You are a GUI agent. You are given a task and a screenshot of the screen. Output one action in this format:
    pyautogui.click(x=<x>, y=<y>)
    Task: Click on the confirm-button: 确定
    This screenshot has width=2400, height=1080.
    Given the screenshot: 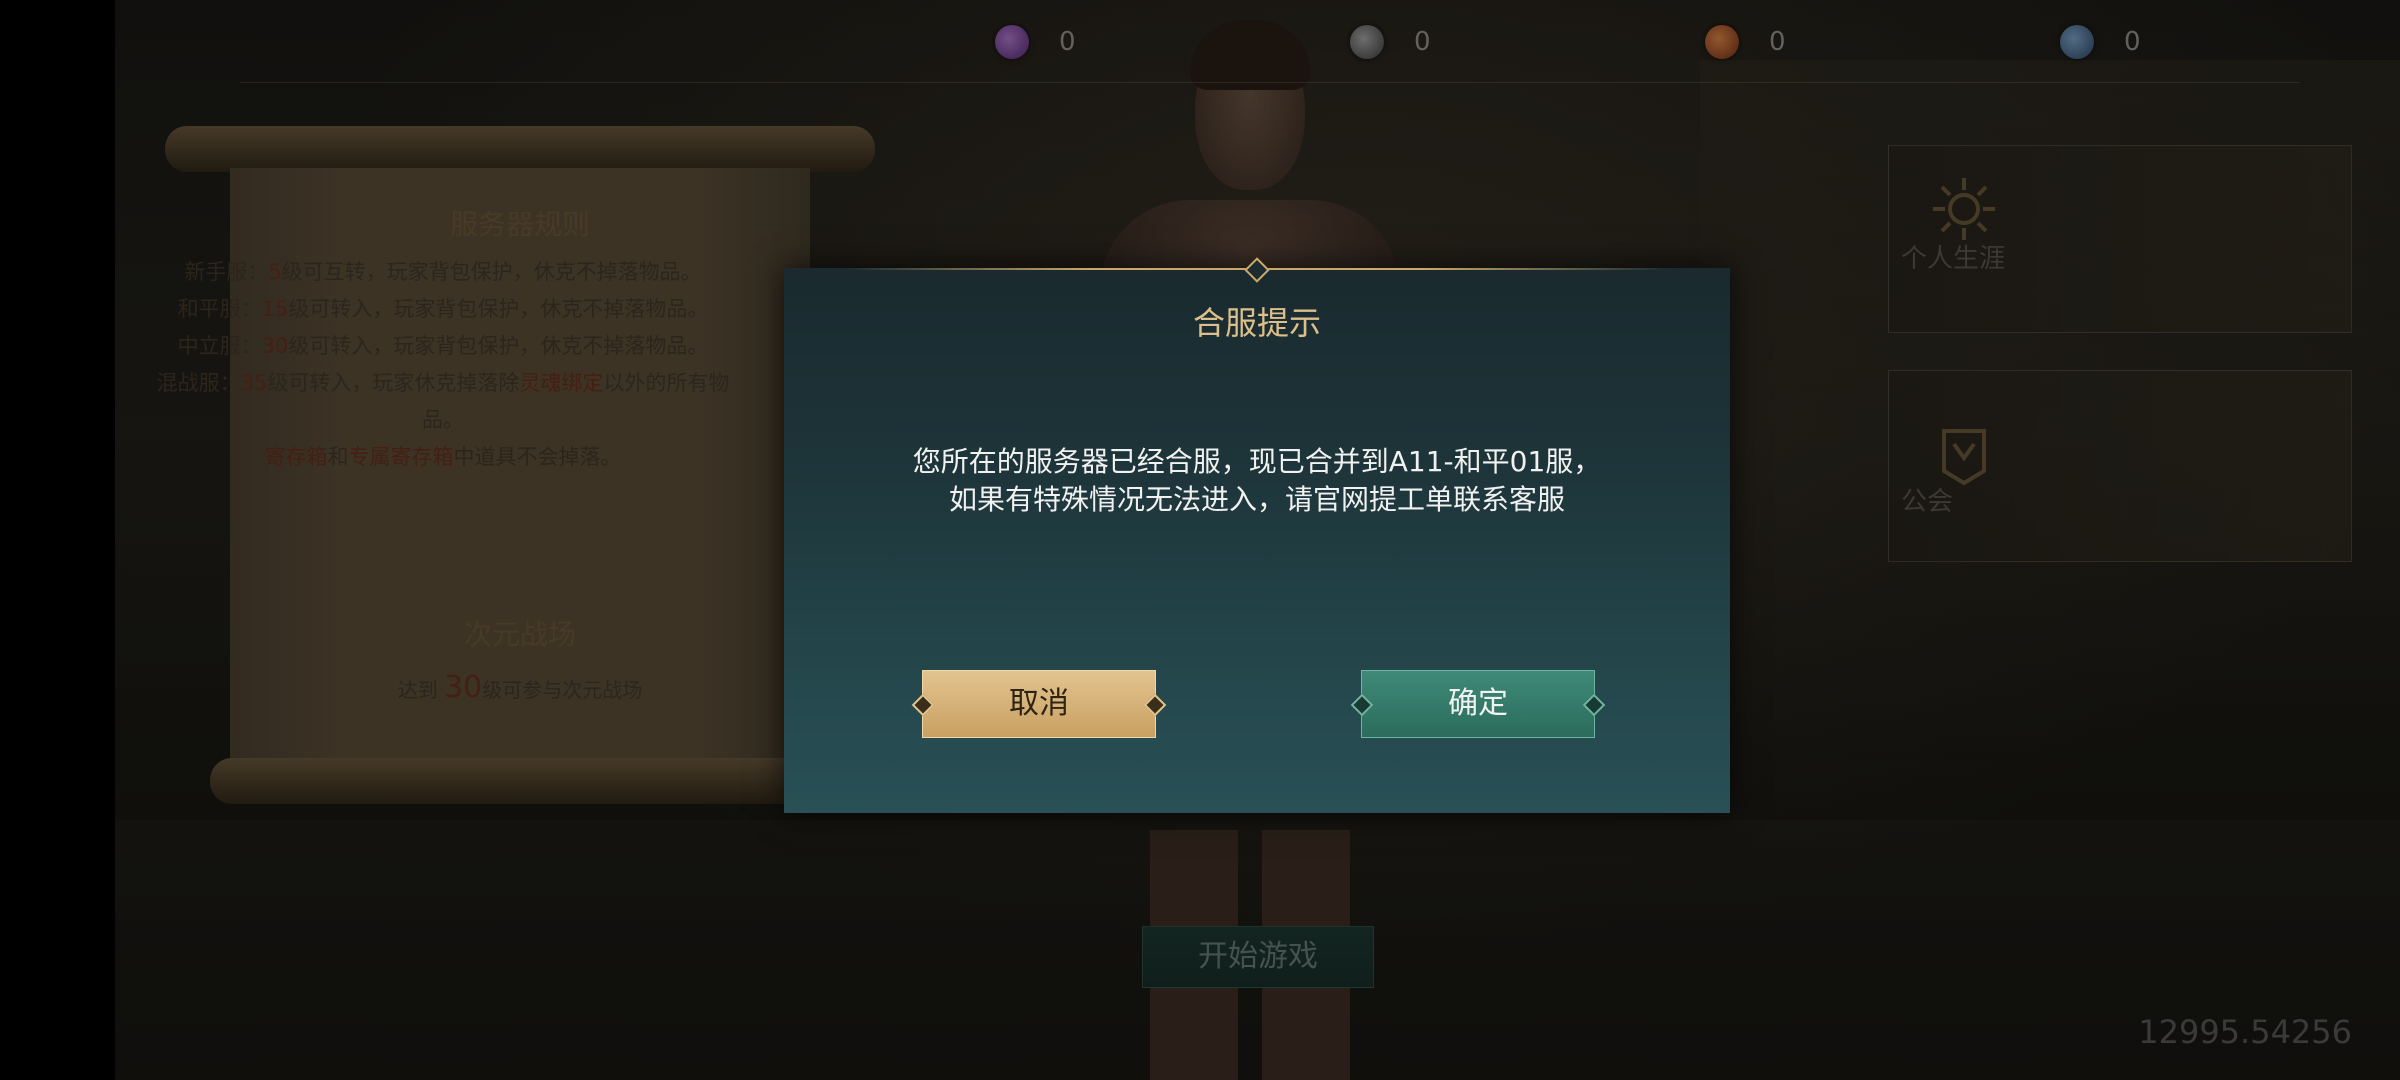 What is the action you would take?
    pyautogui.click(x=1478, y=704)
    